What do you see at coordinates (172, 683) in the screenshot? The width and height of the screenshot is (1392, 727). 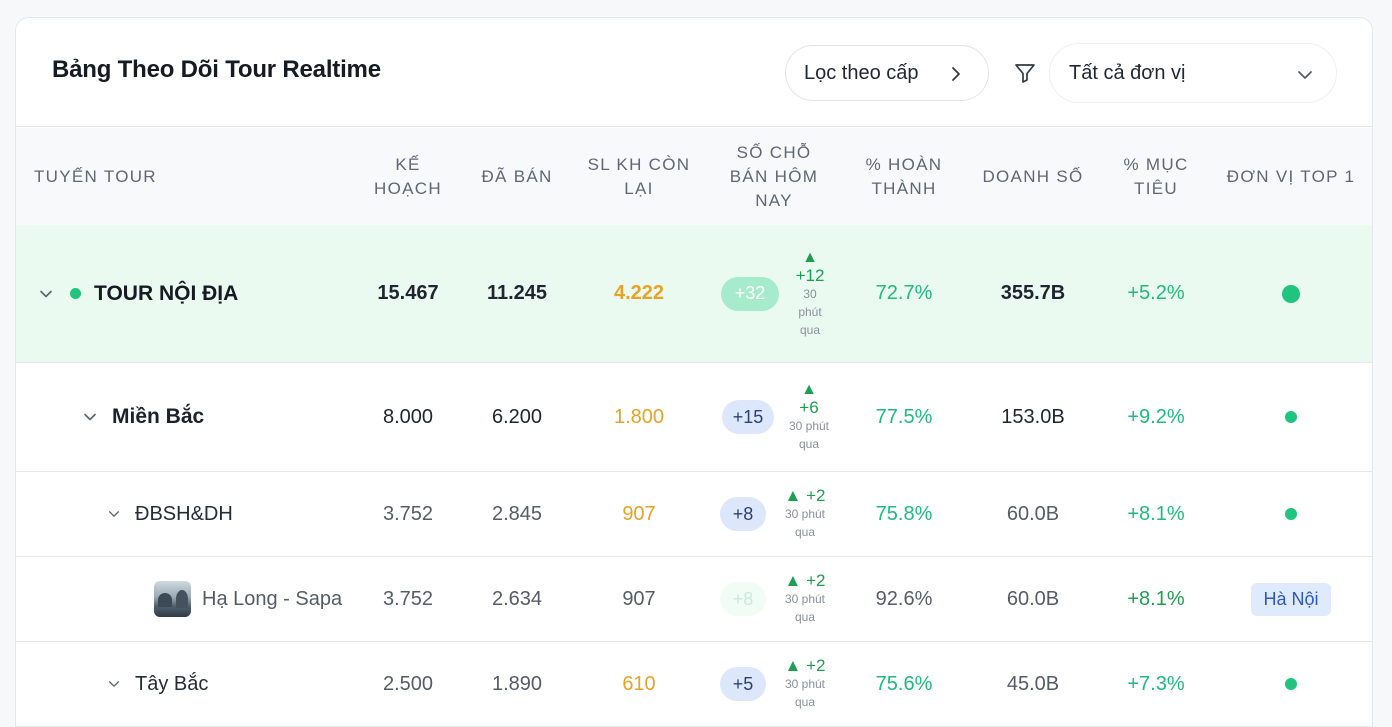 I see `route-name: Tây Bắc` at bounding box center [172, 683].